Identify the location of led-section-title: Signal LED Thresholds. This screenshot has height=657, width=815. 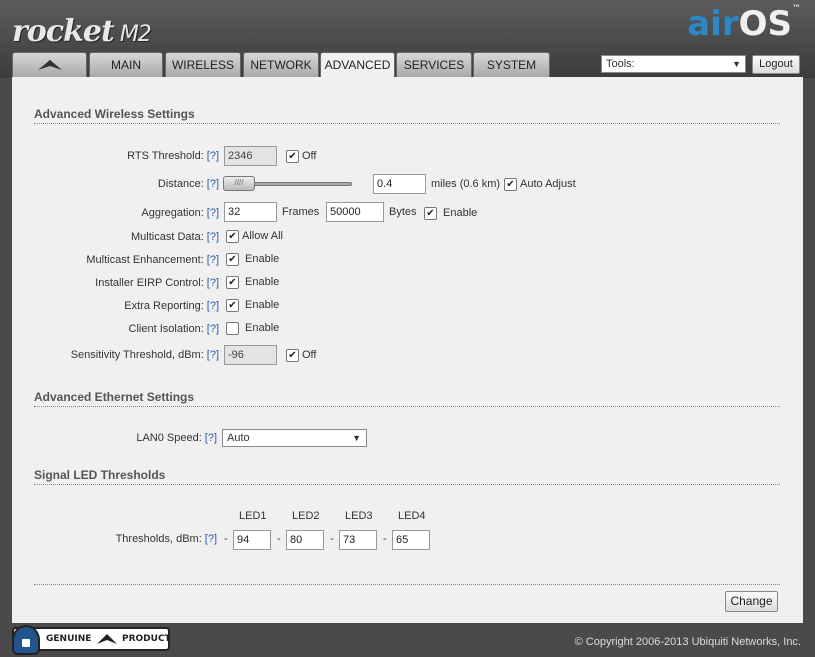
(407, 476).